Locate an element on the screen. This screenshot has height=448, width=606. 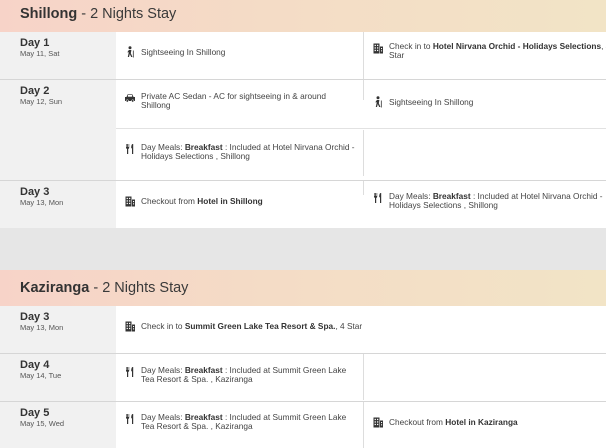
day-label-cell: Day 5 May 15, Wed is located at coordinates (58, 425).